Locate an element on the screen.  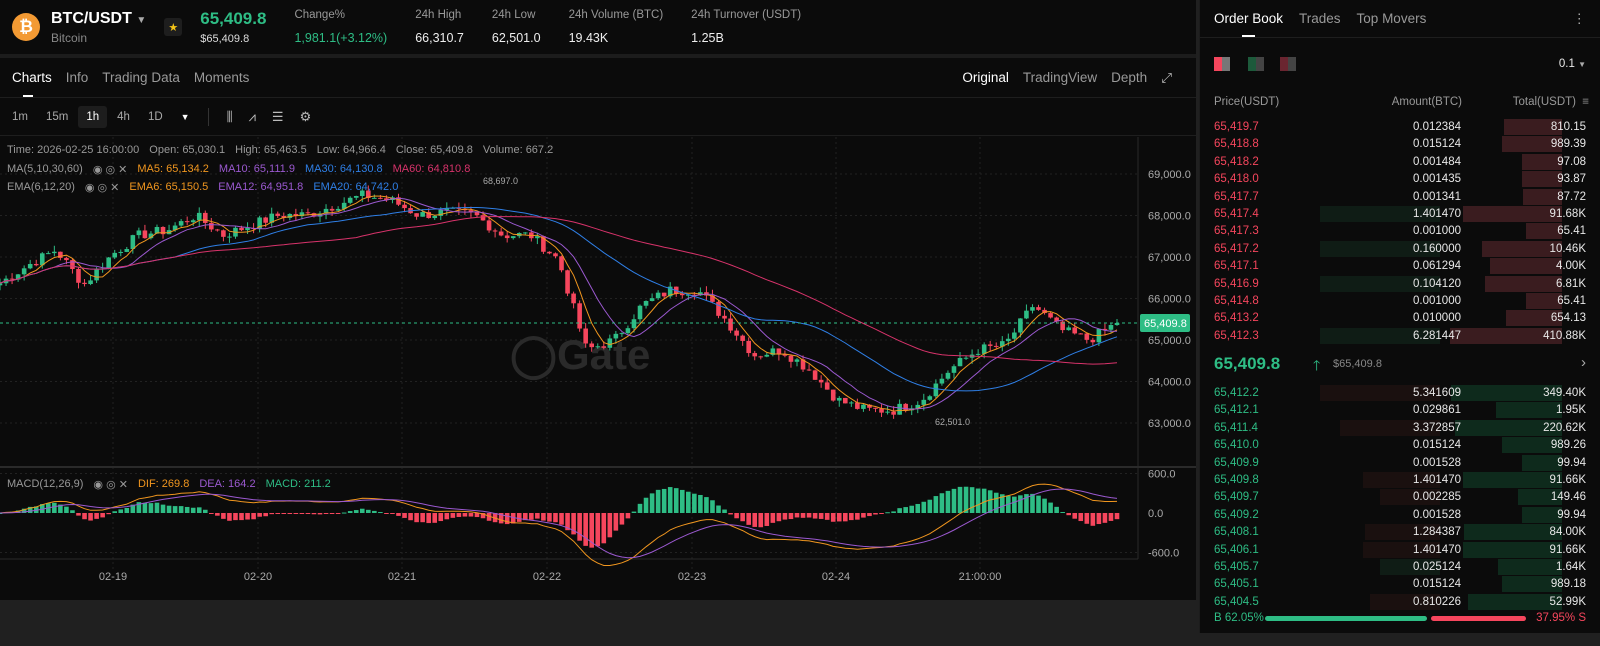
ask-row: 65,417.3 0.001000 65.41 is located at coordinates (1400, 231).